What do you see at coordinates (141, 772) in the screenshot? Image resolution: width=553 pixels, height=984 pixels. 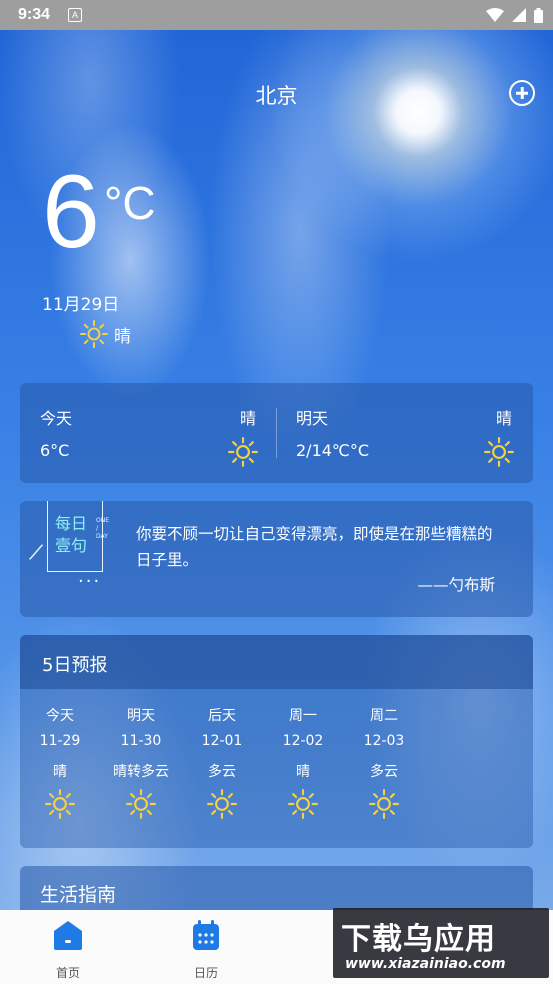 I see `forecast-day-condition: 晴转多云` at bounding box center [141, 772].